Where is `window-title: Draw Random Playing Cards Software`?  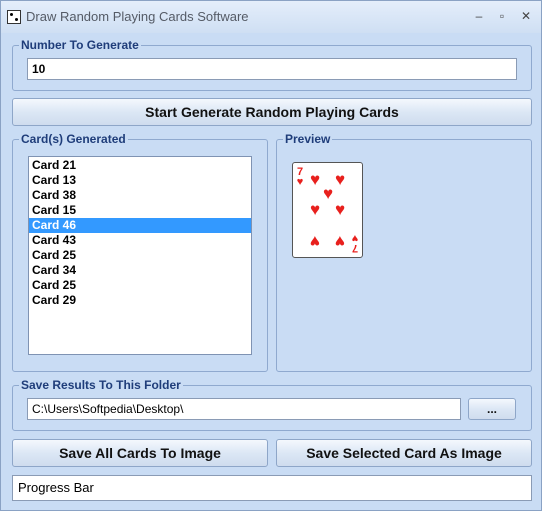 window-title: Draw Random Playing Cards Software is located at coordinates (137, 16).